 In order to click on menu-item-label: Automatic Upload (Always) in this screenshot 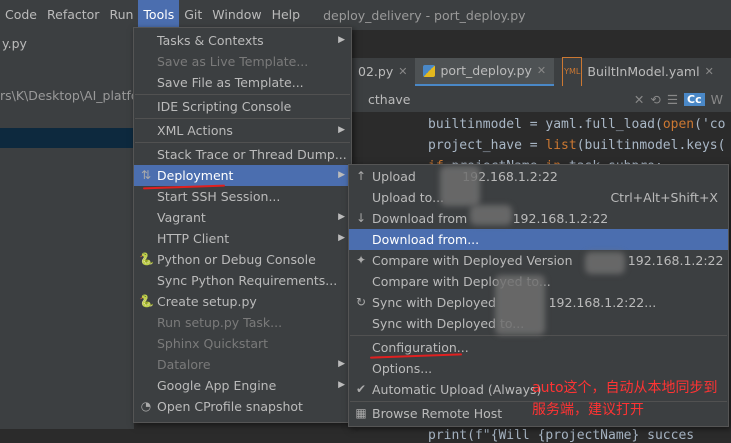, I will do `click(457, 389)`.